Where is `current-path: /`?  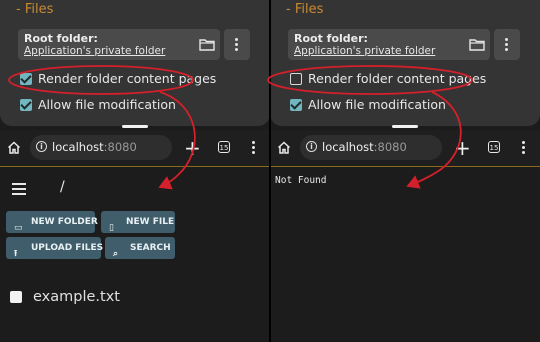
current-path: / is located at coordinates (62, 187).